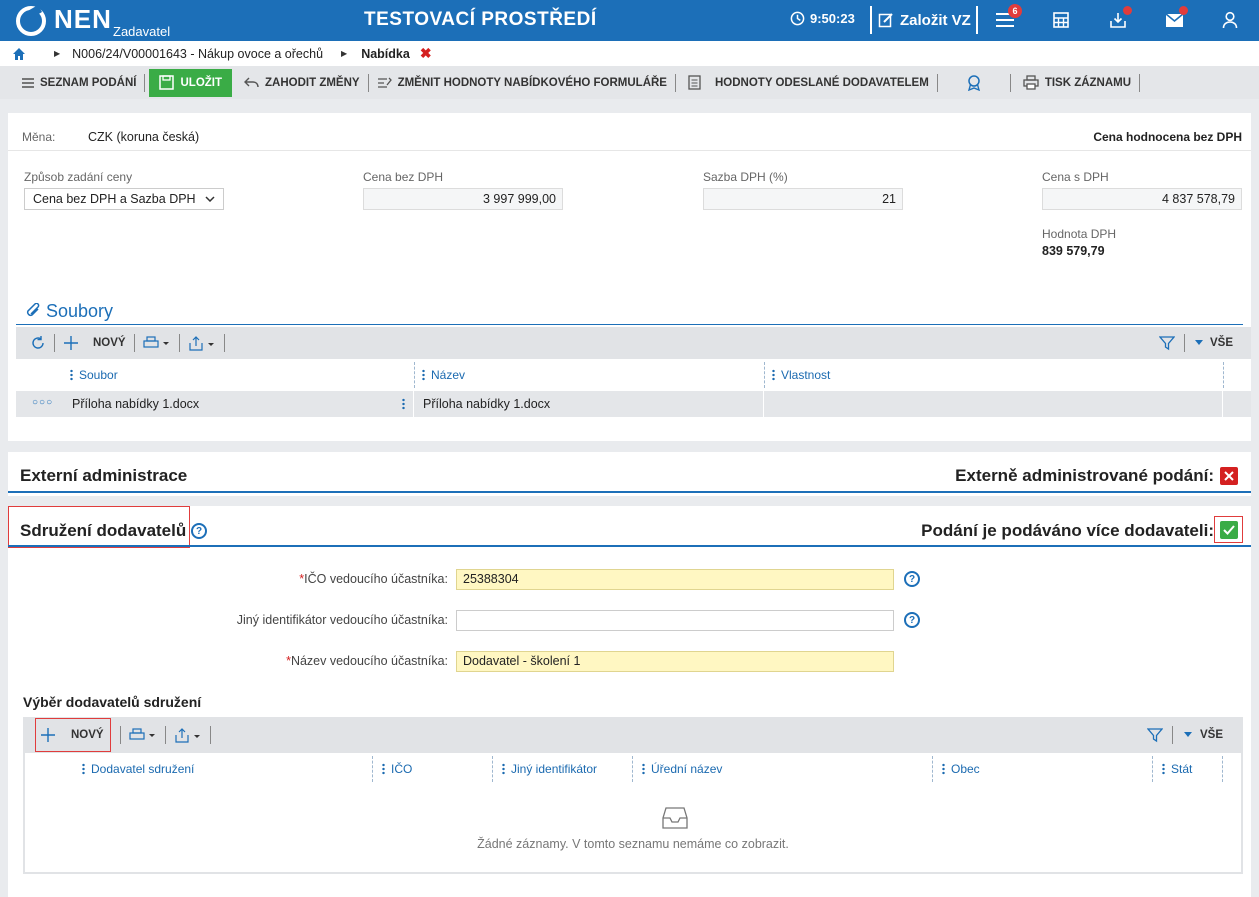 This screenshot has height=897, width=1259. Describe the element at coordinates (1079, 234) in the screenshot. I see `vat-amount-label: Hodnota DPH` at that location.